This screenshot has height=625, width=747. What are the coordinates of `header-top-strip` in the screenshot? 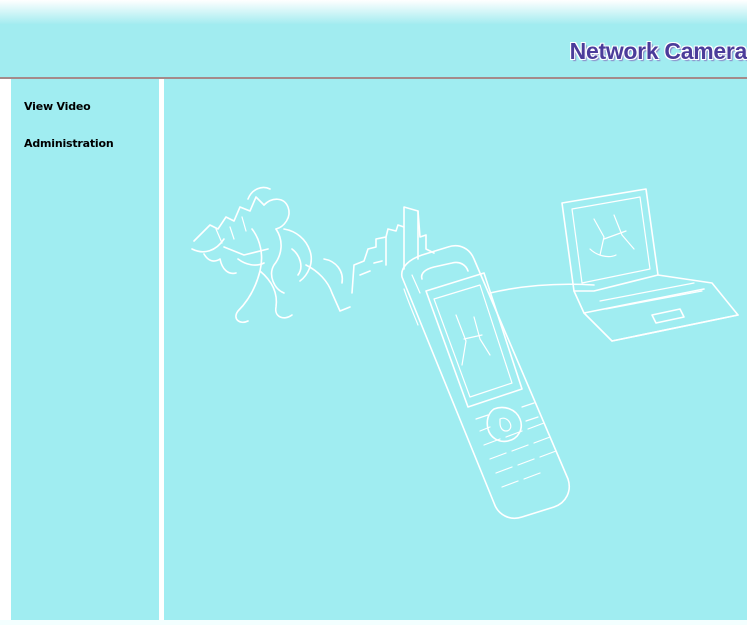 It's located at (373, 12).